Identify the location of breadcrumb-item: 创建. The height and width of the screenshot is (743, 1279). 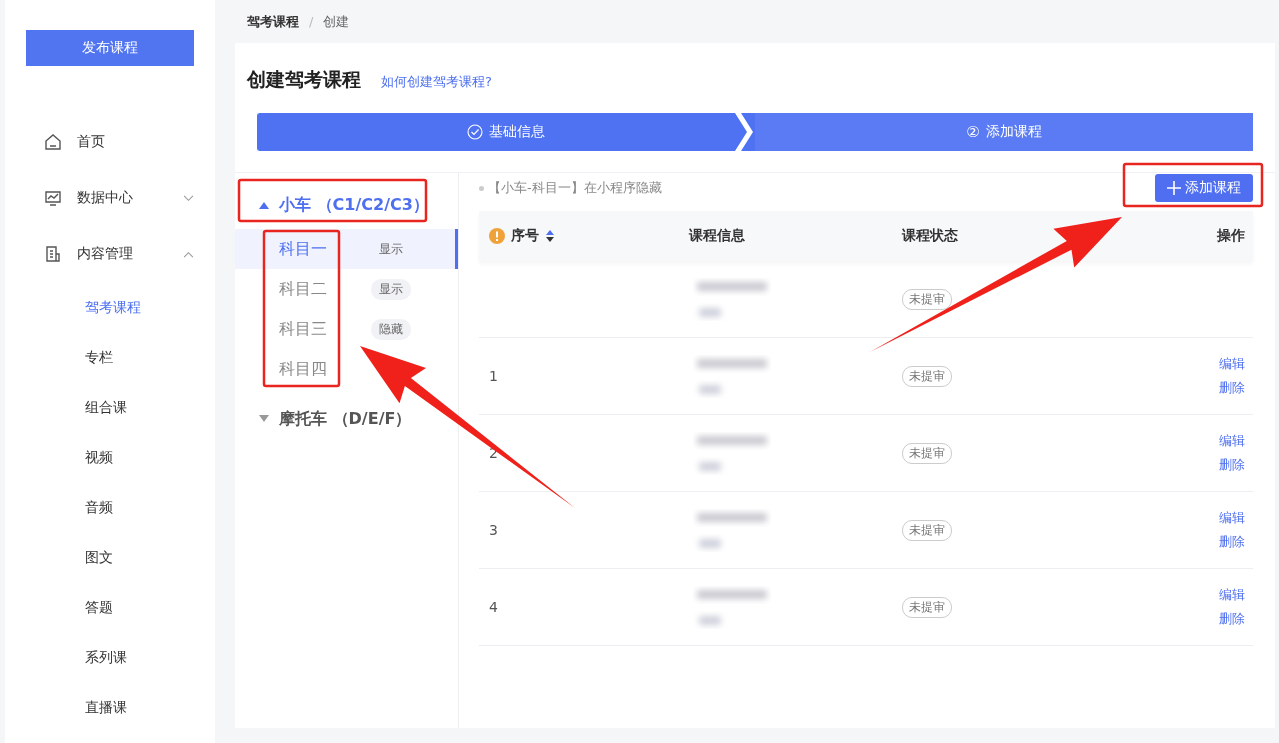
(336, 21).